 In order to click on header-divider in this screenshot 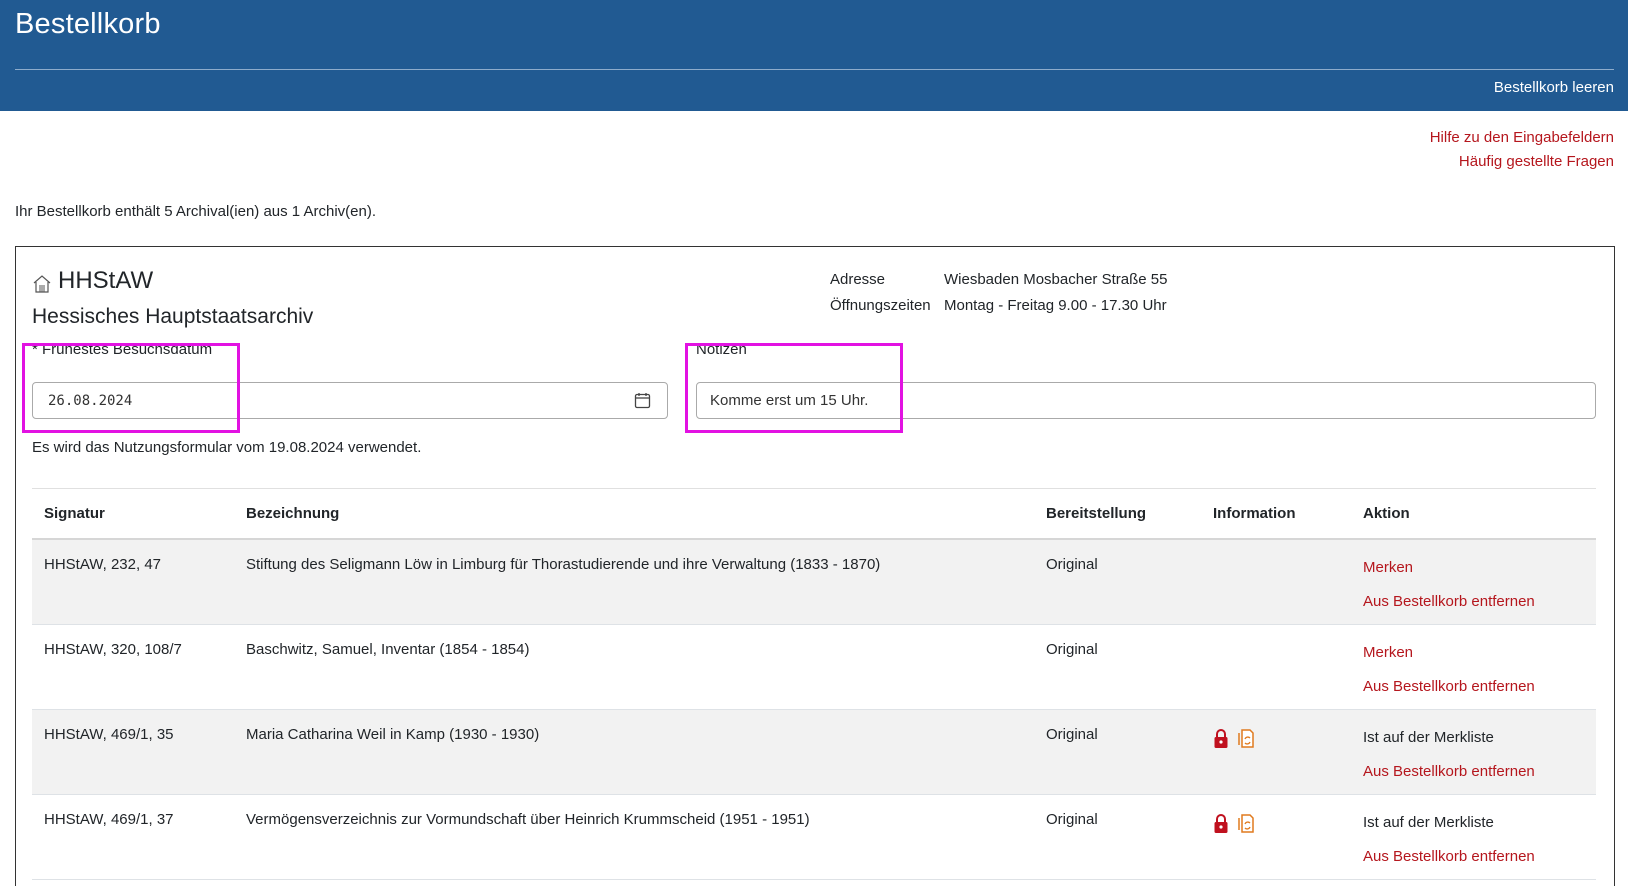, I will do `click(814, 69)`.